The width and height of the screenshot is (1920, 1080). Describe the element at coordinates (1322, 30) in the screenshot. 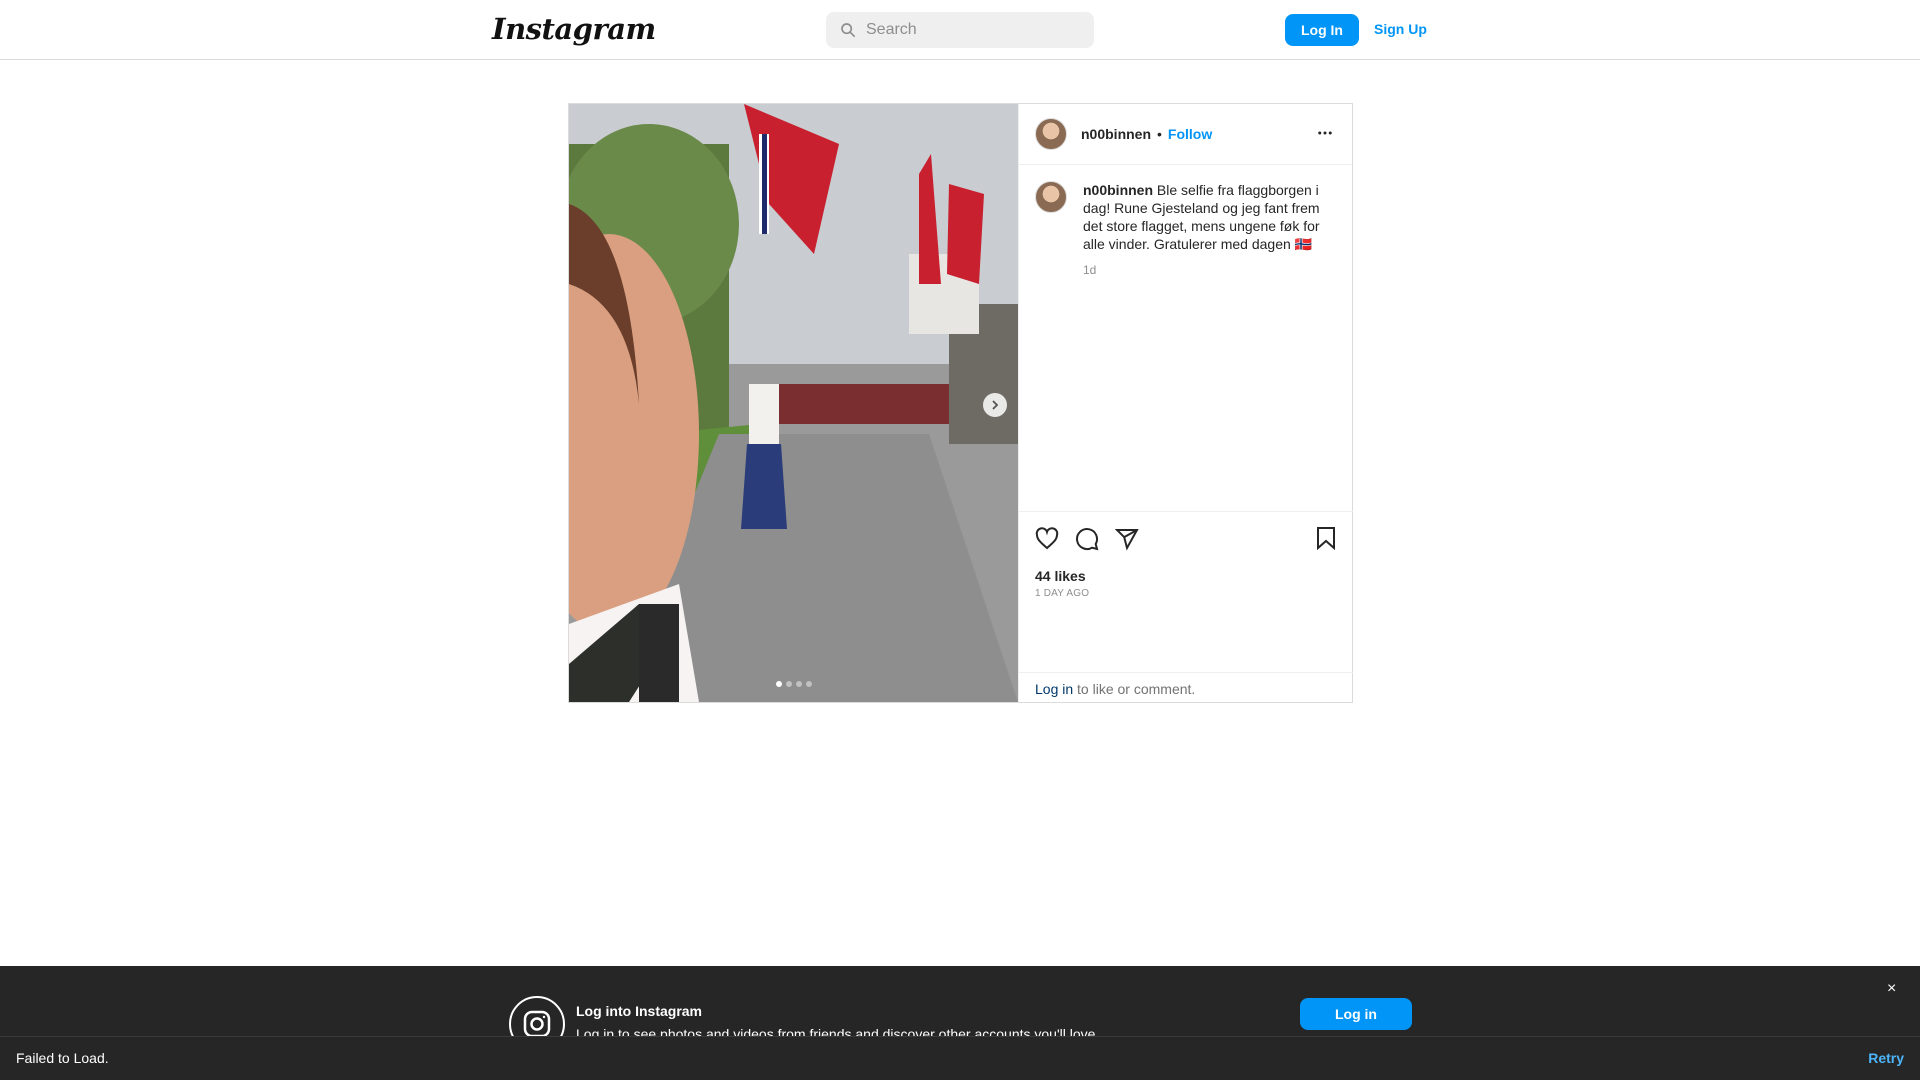

I see `login-button: Log In` at that location.